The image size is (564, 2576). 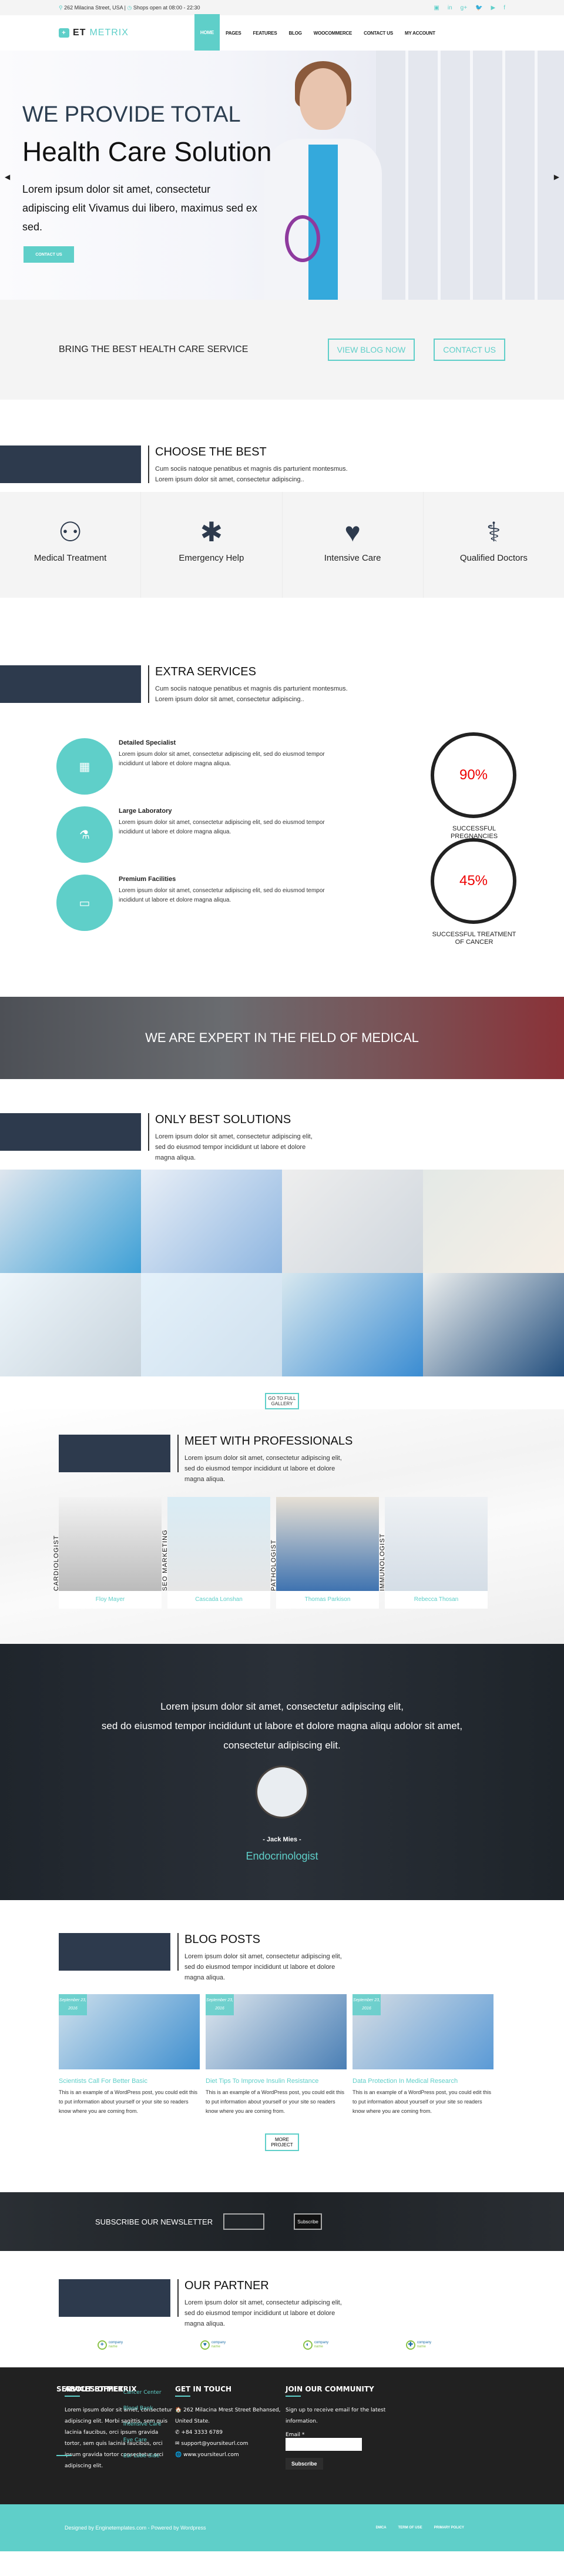 I want to click on hospital-icon: ▦, so click(x=84, y=766).